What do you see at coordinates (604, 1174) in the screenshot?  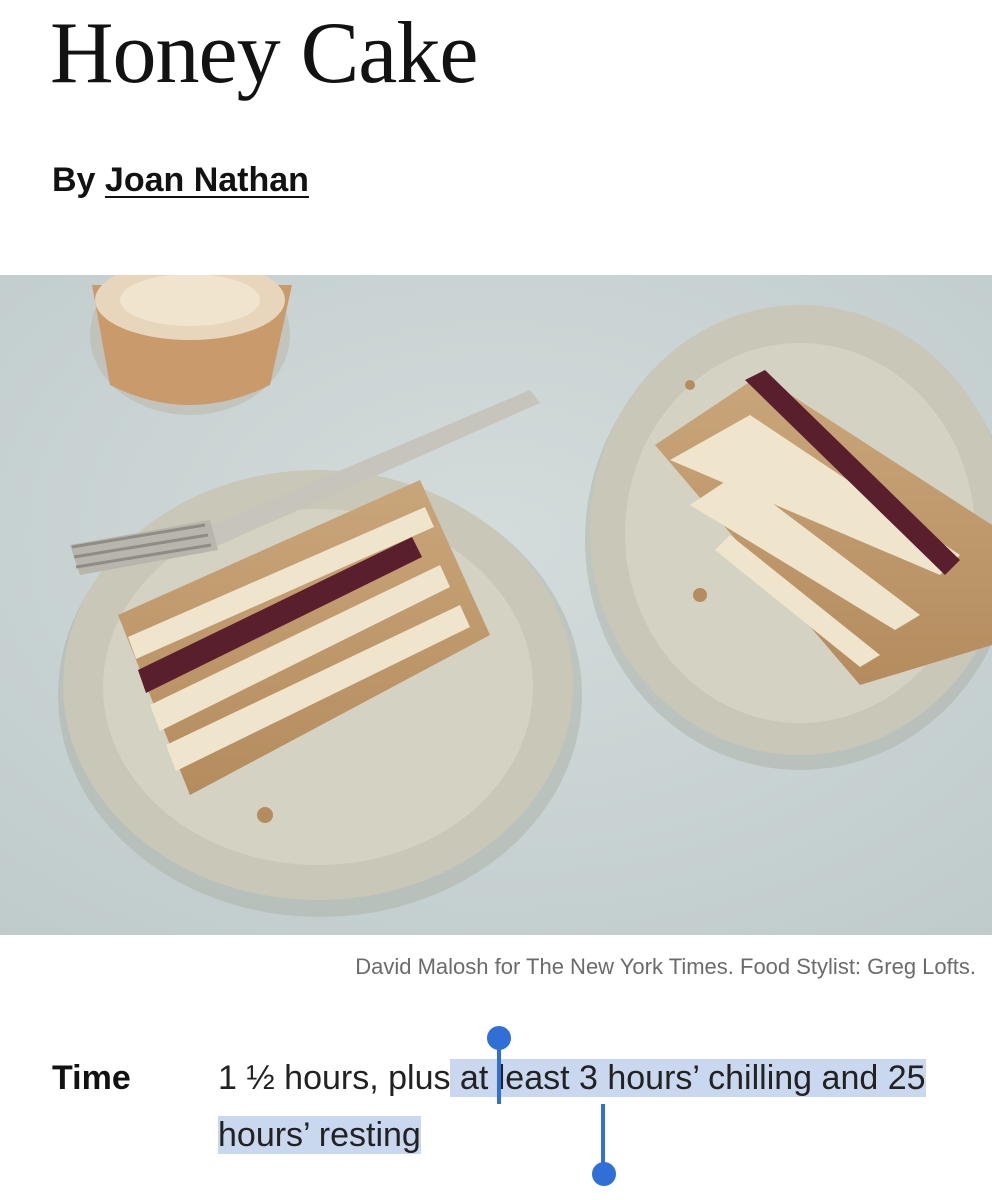 I see `selection-end-knob` at bounding box center [604, 1174].